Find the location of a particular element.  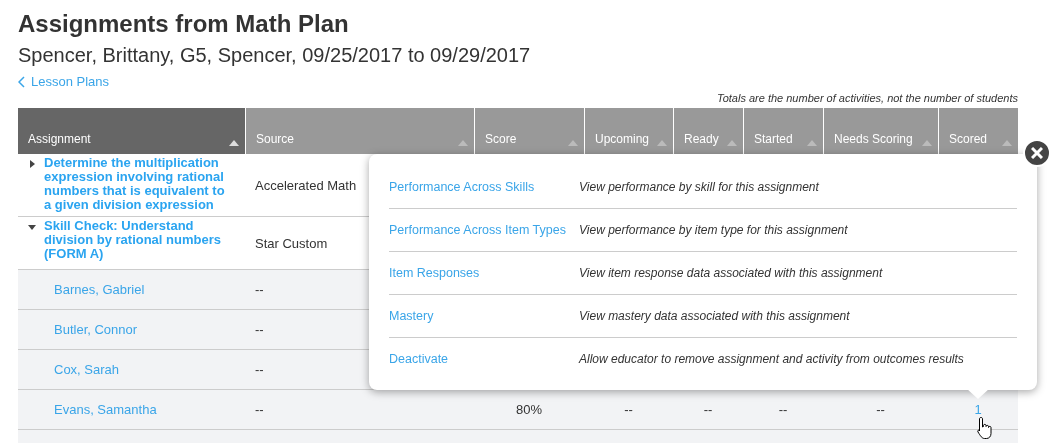

column-header: Needs Scoring is located at coordinates (880, 131).